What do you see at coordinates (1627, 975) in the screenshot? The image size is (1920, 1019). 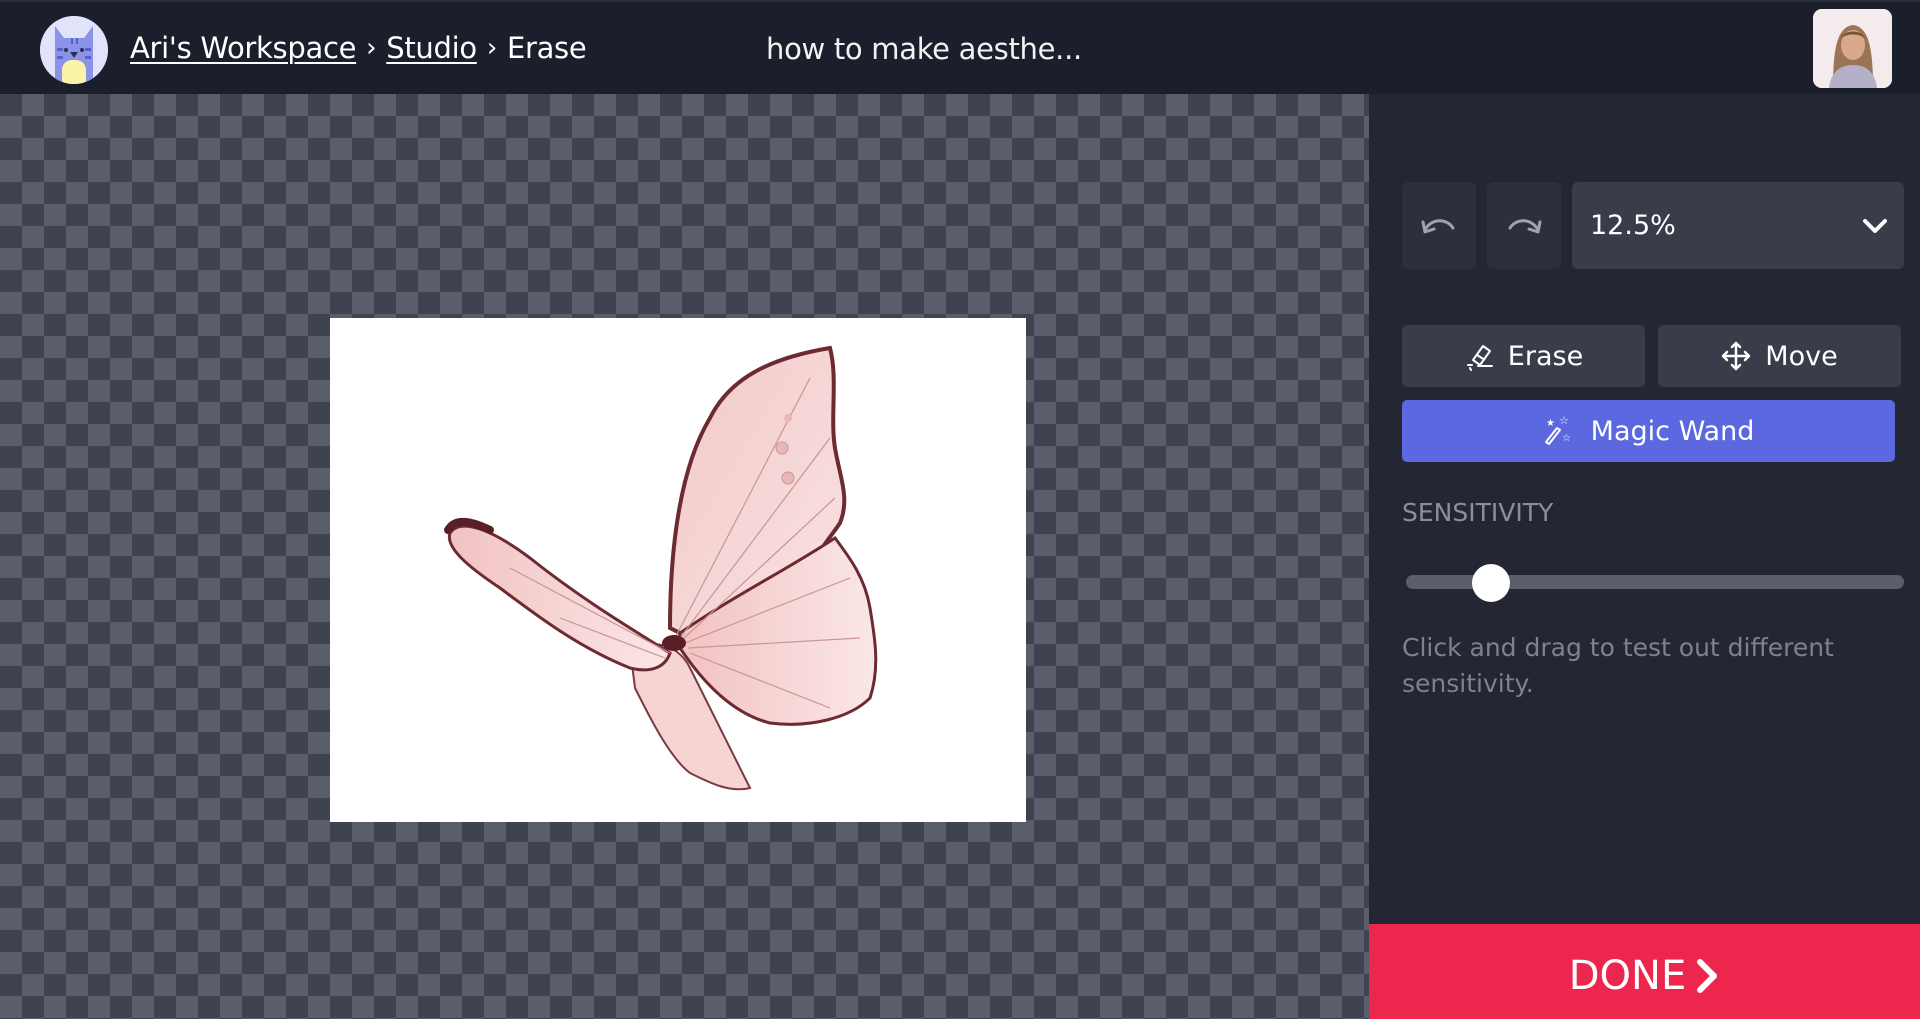 I see `done-label: DONE` at bounding box center [1627, 975].